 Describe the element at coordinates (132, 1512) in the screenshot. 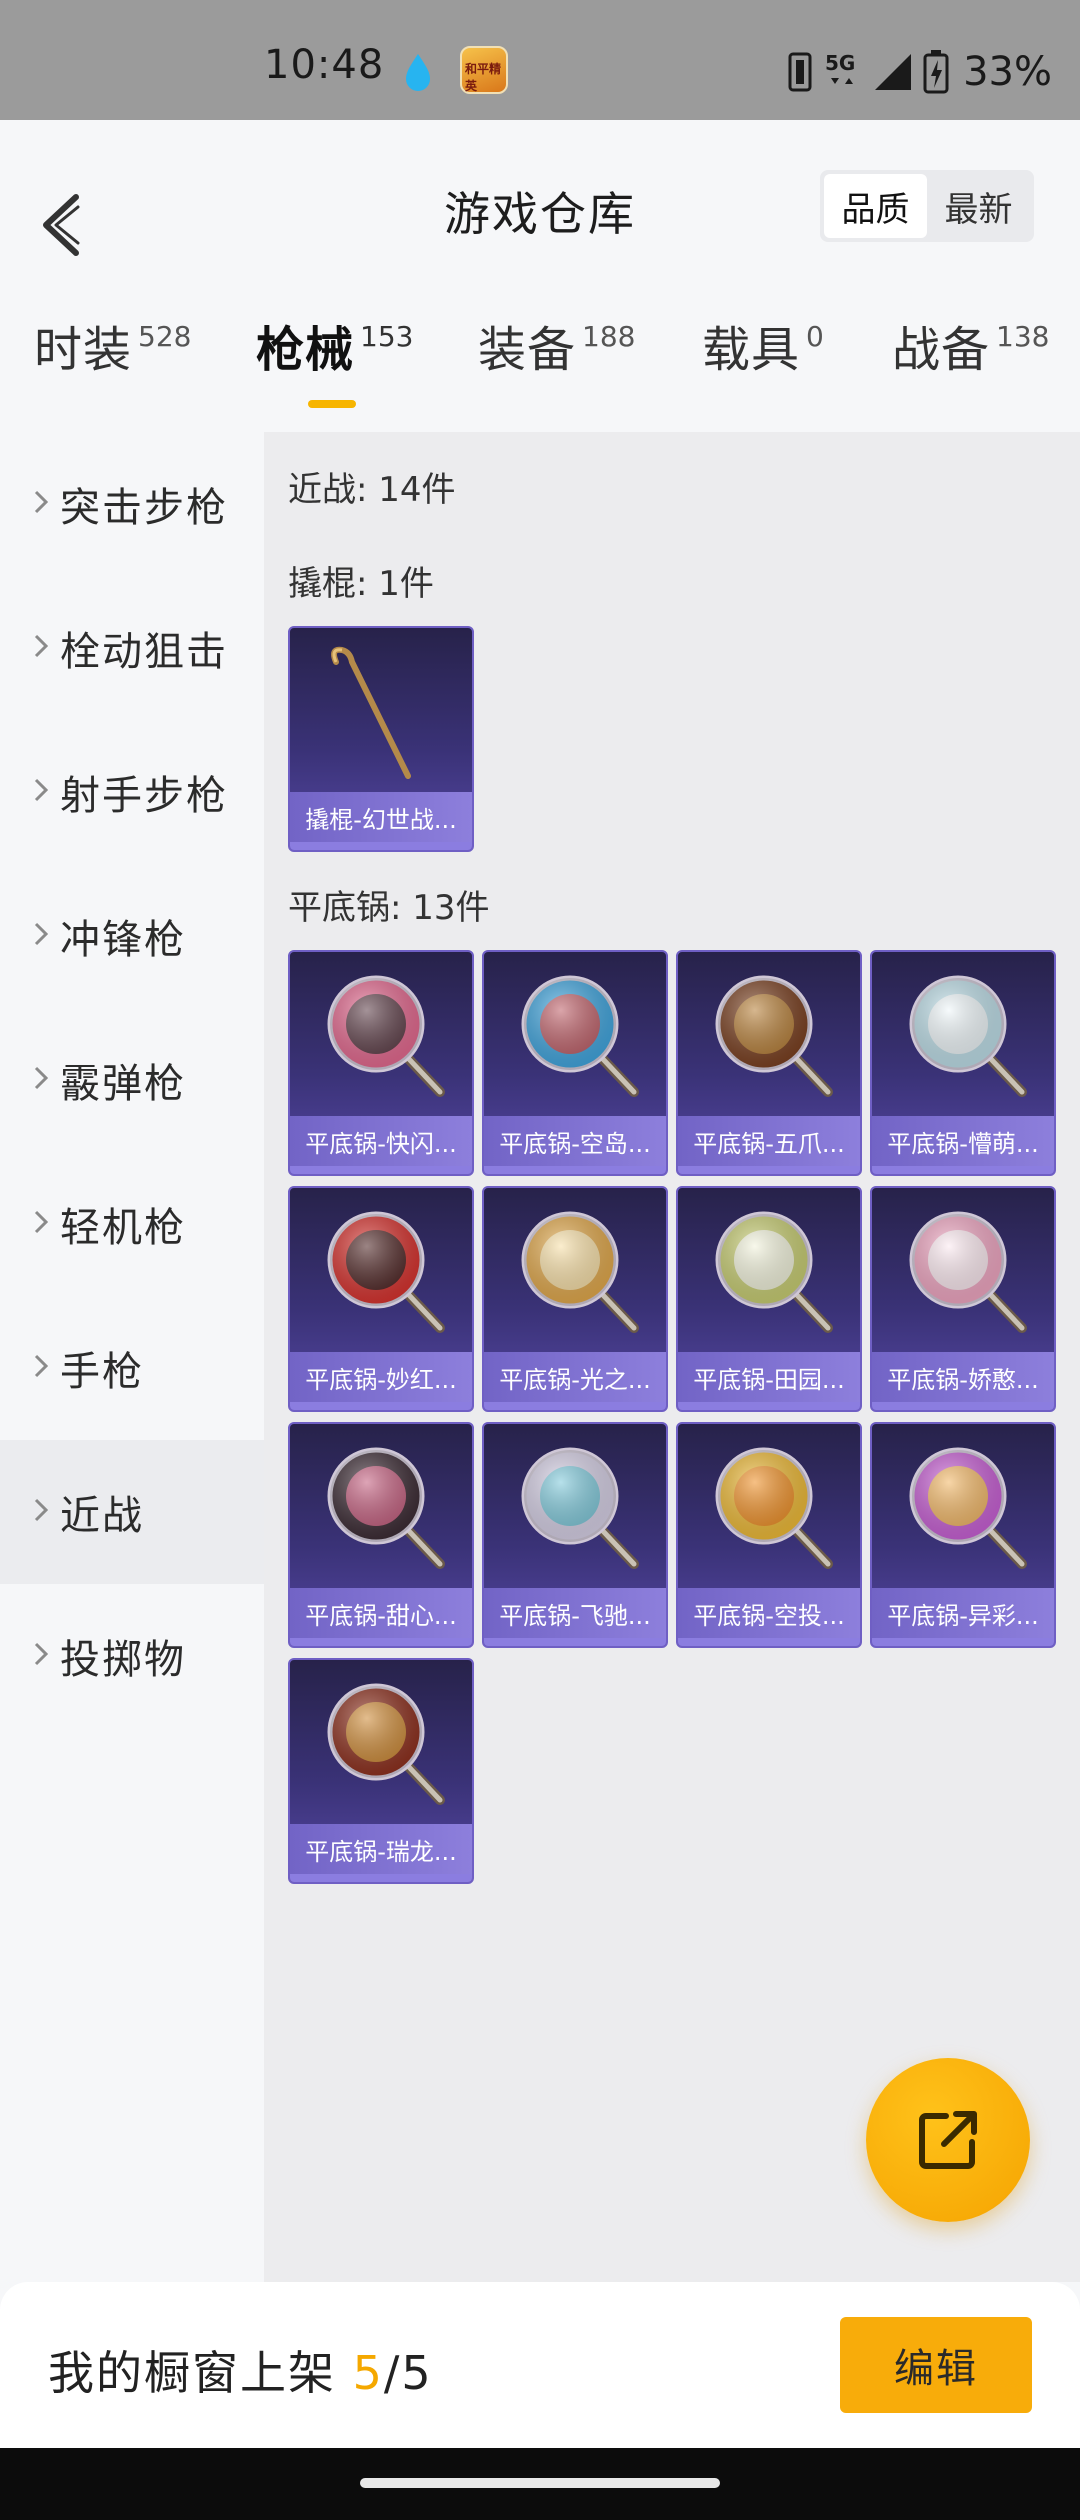

I see `sidebar-item-melee: 近战` at that location.